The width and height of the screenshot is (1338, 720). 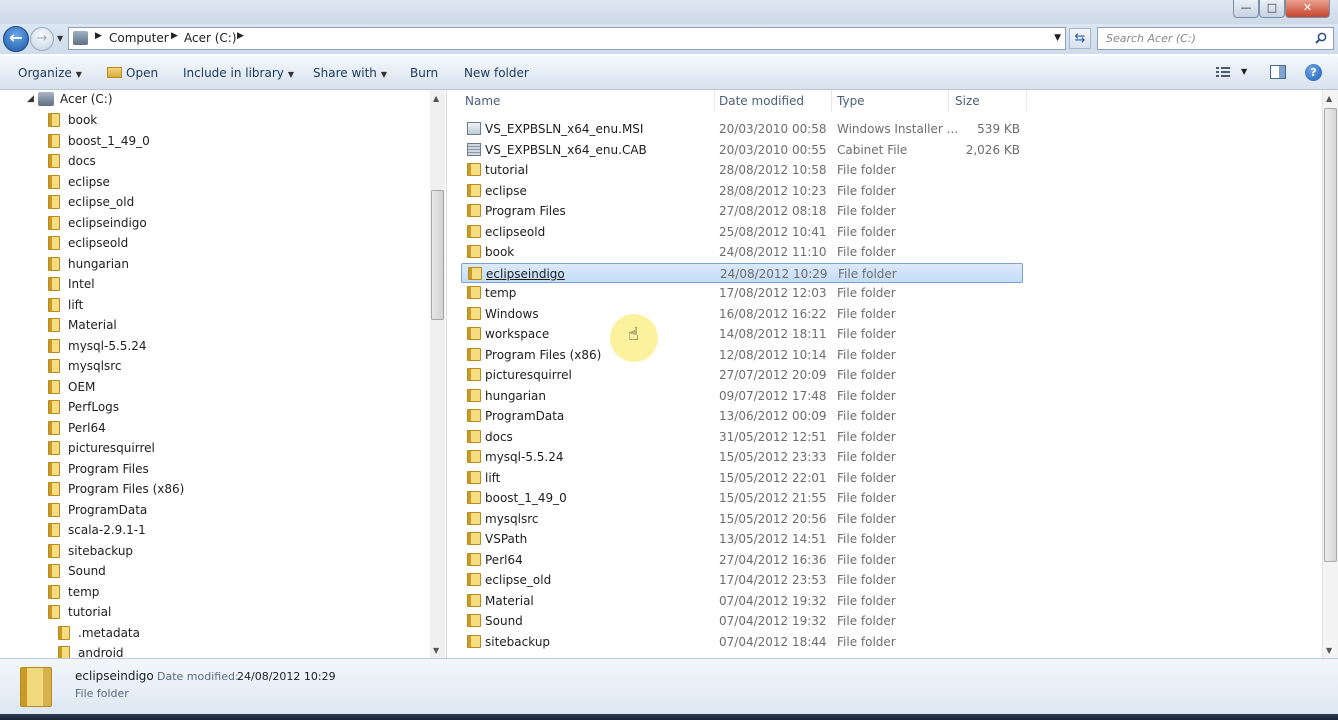 I want to click on close-button: ✕, so click(x=1307, y=9).